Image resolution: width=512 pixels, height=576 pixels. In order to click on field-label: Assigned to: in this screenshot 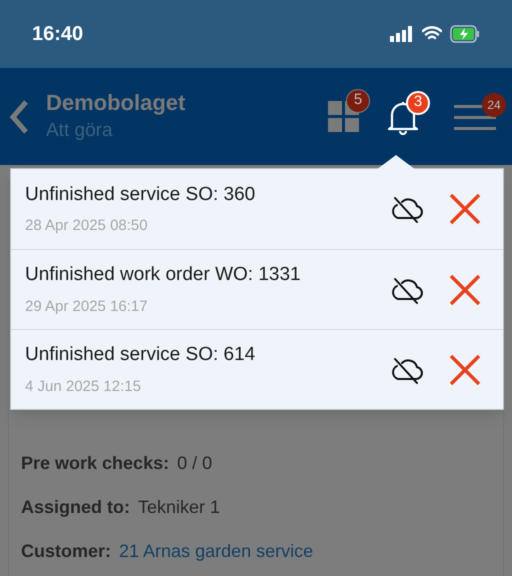, I will do `click(75, 507)`.